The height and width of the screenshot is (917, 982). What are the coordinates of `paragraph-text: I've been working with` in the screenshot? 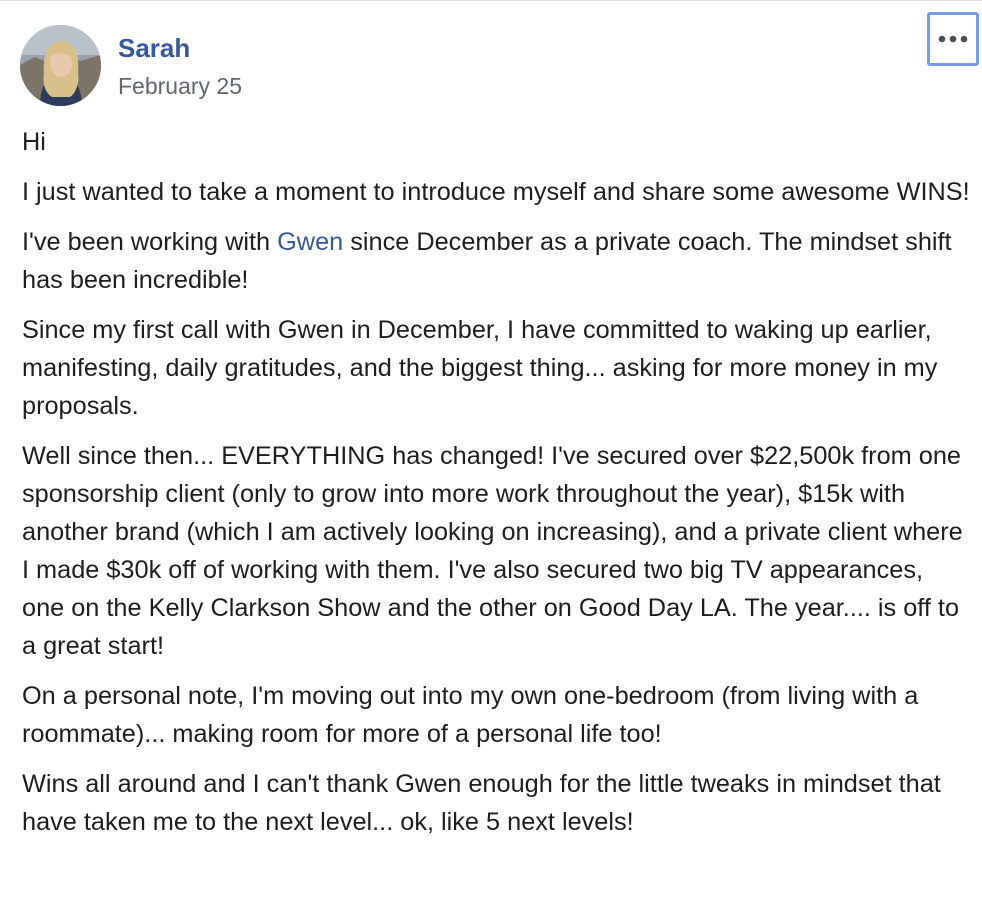 It's located at (150, 242).